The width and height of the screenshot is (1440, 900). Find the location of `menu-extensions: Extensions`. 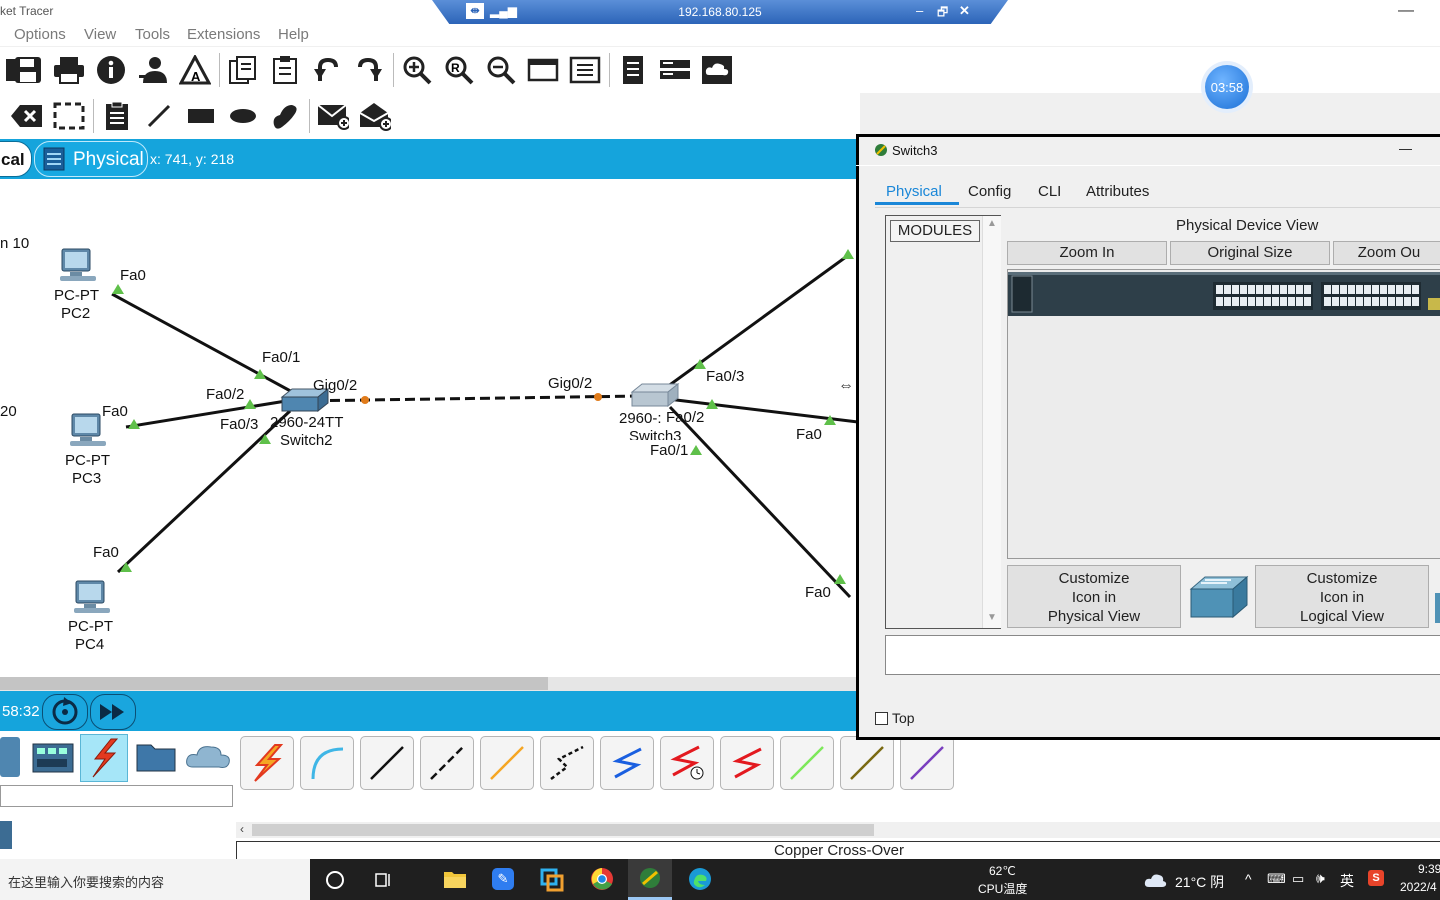

menu-extensions: Extensions is located at coordinates (223, 34).